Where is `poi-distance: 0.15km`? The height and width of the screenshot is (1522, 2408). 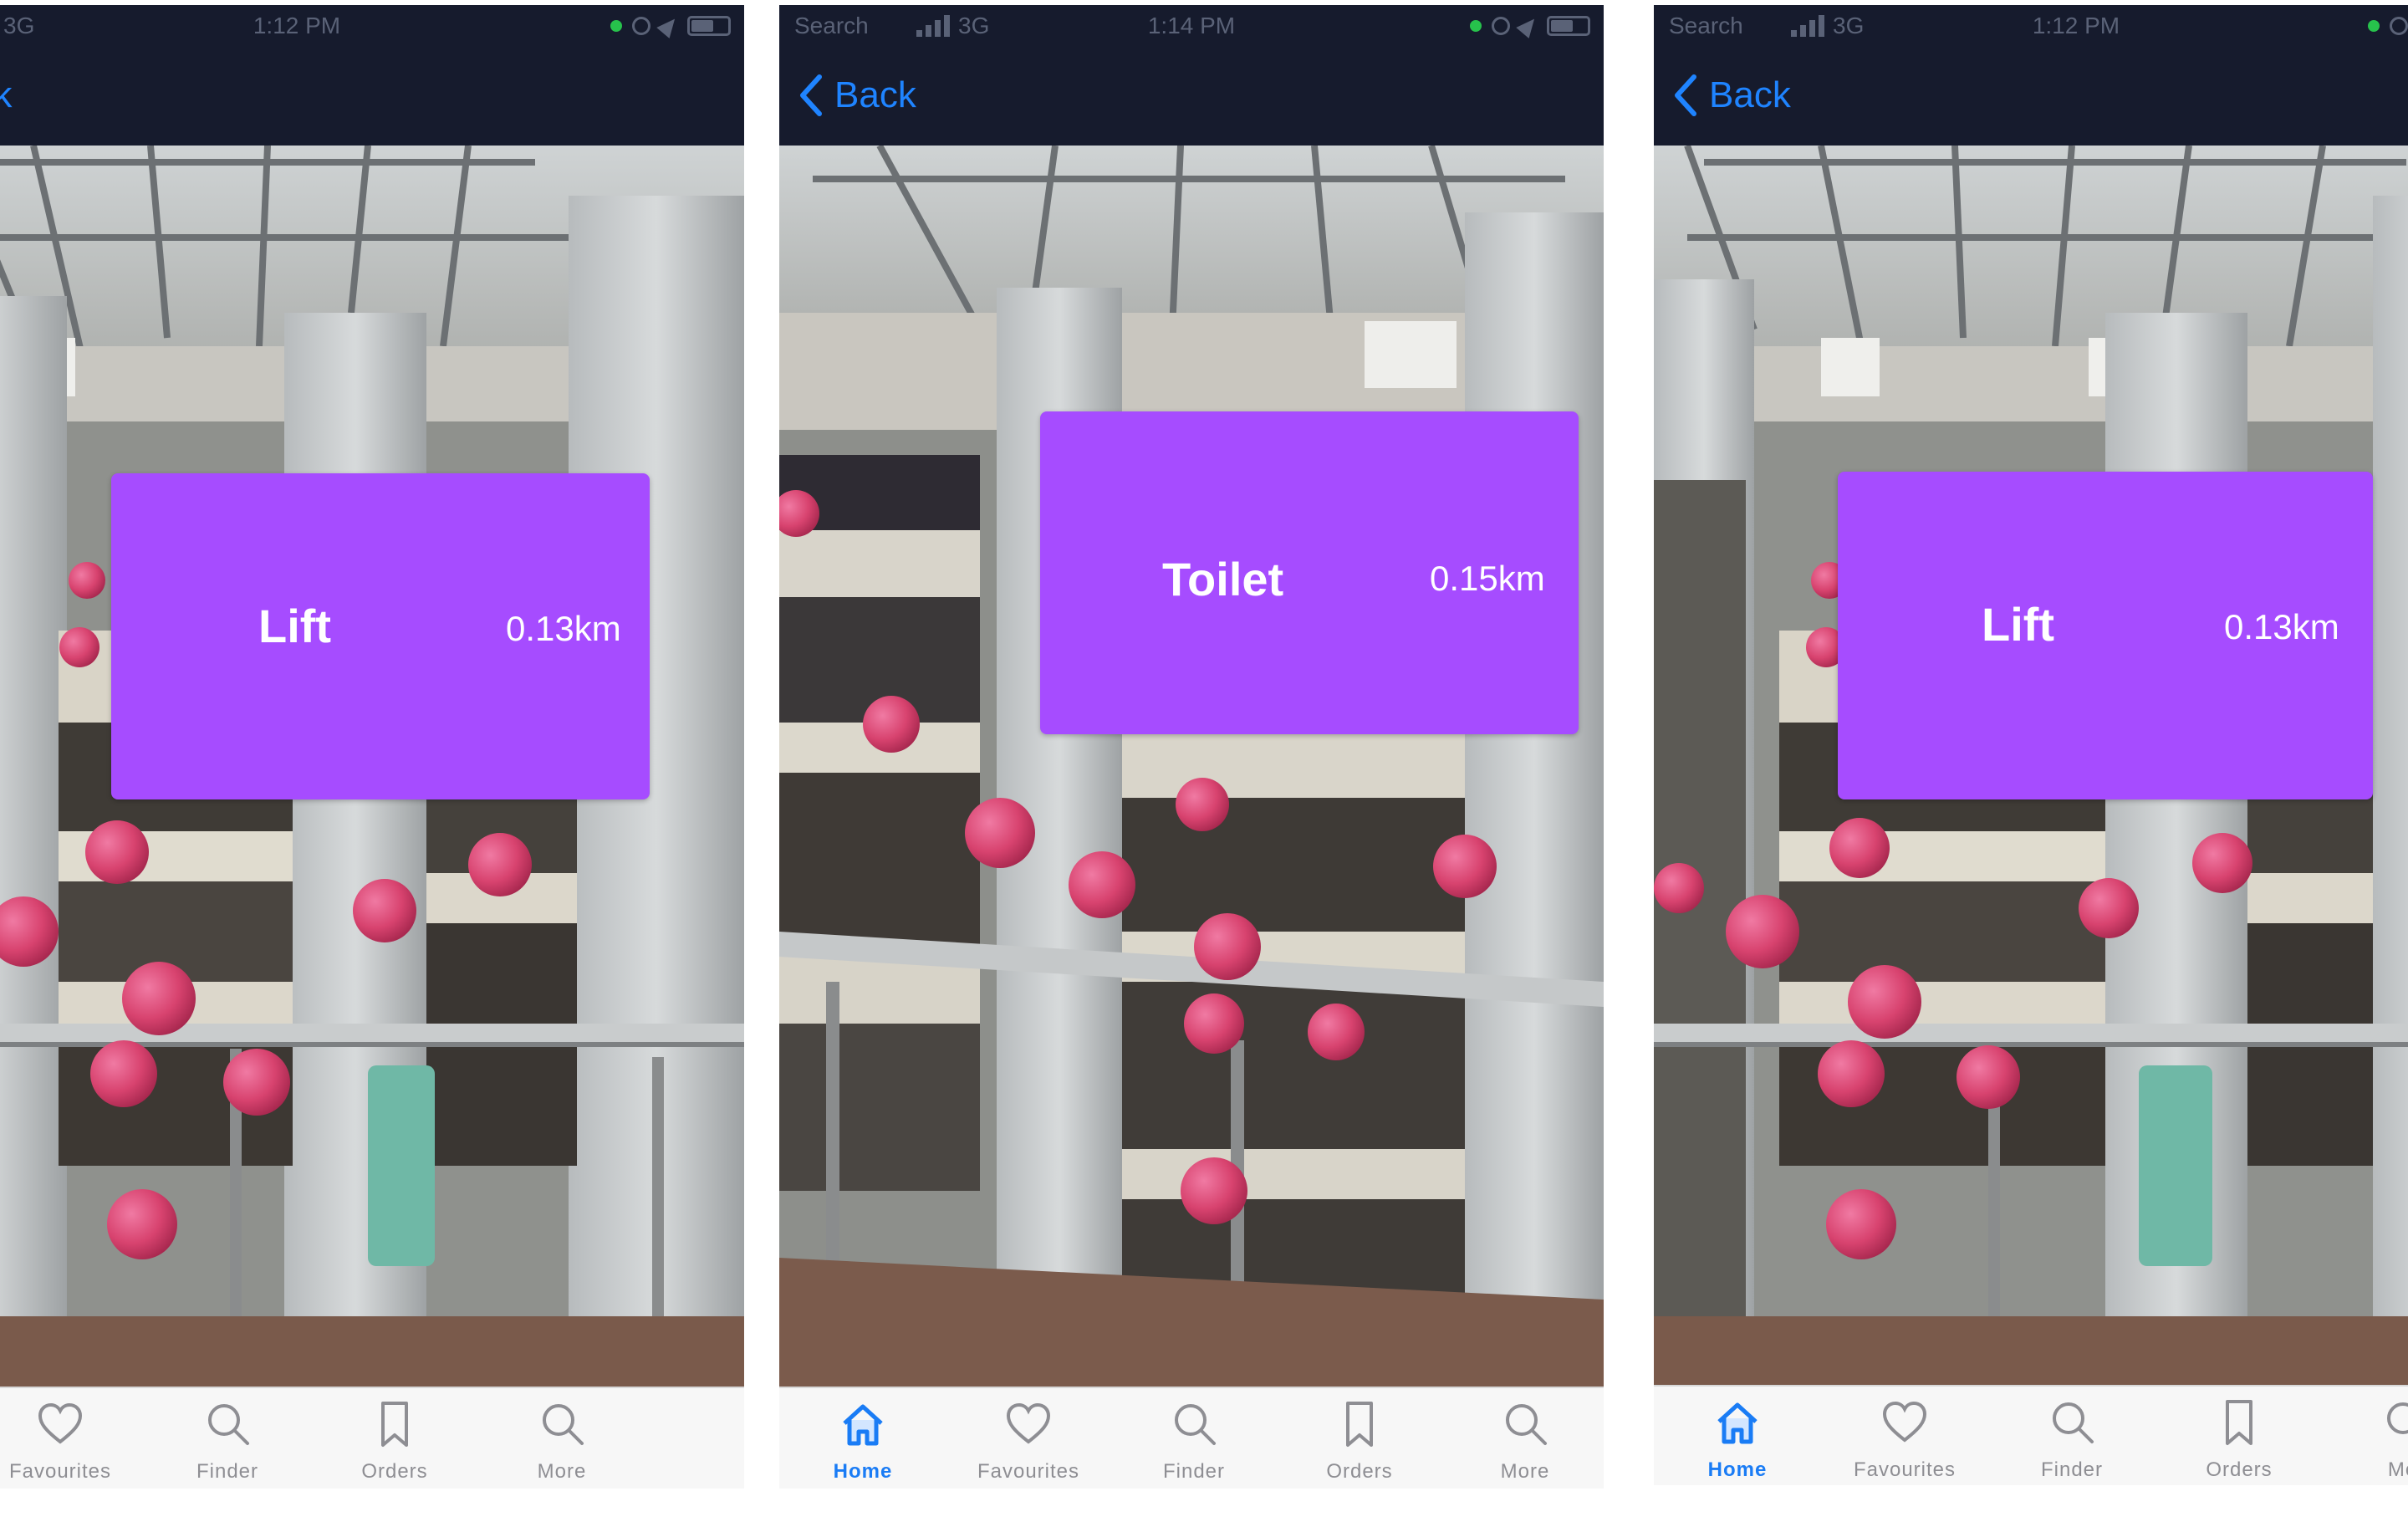
poi-distance: 0.15km is located at coordinates (1487, 579).